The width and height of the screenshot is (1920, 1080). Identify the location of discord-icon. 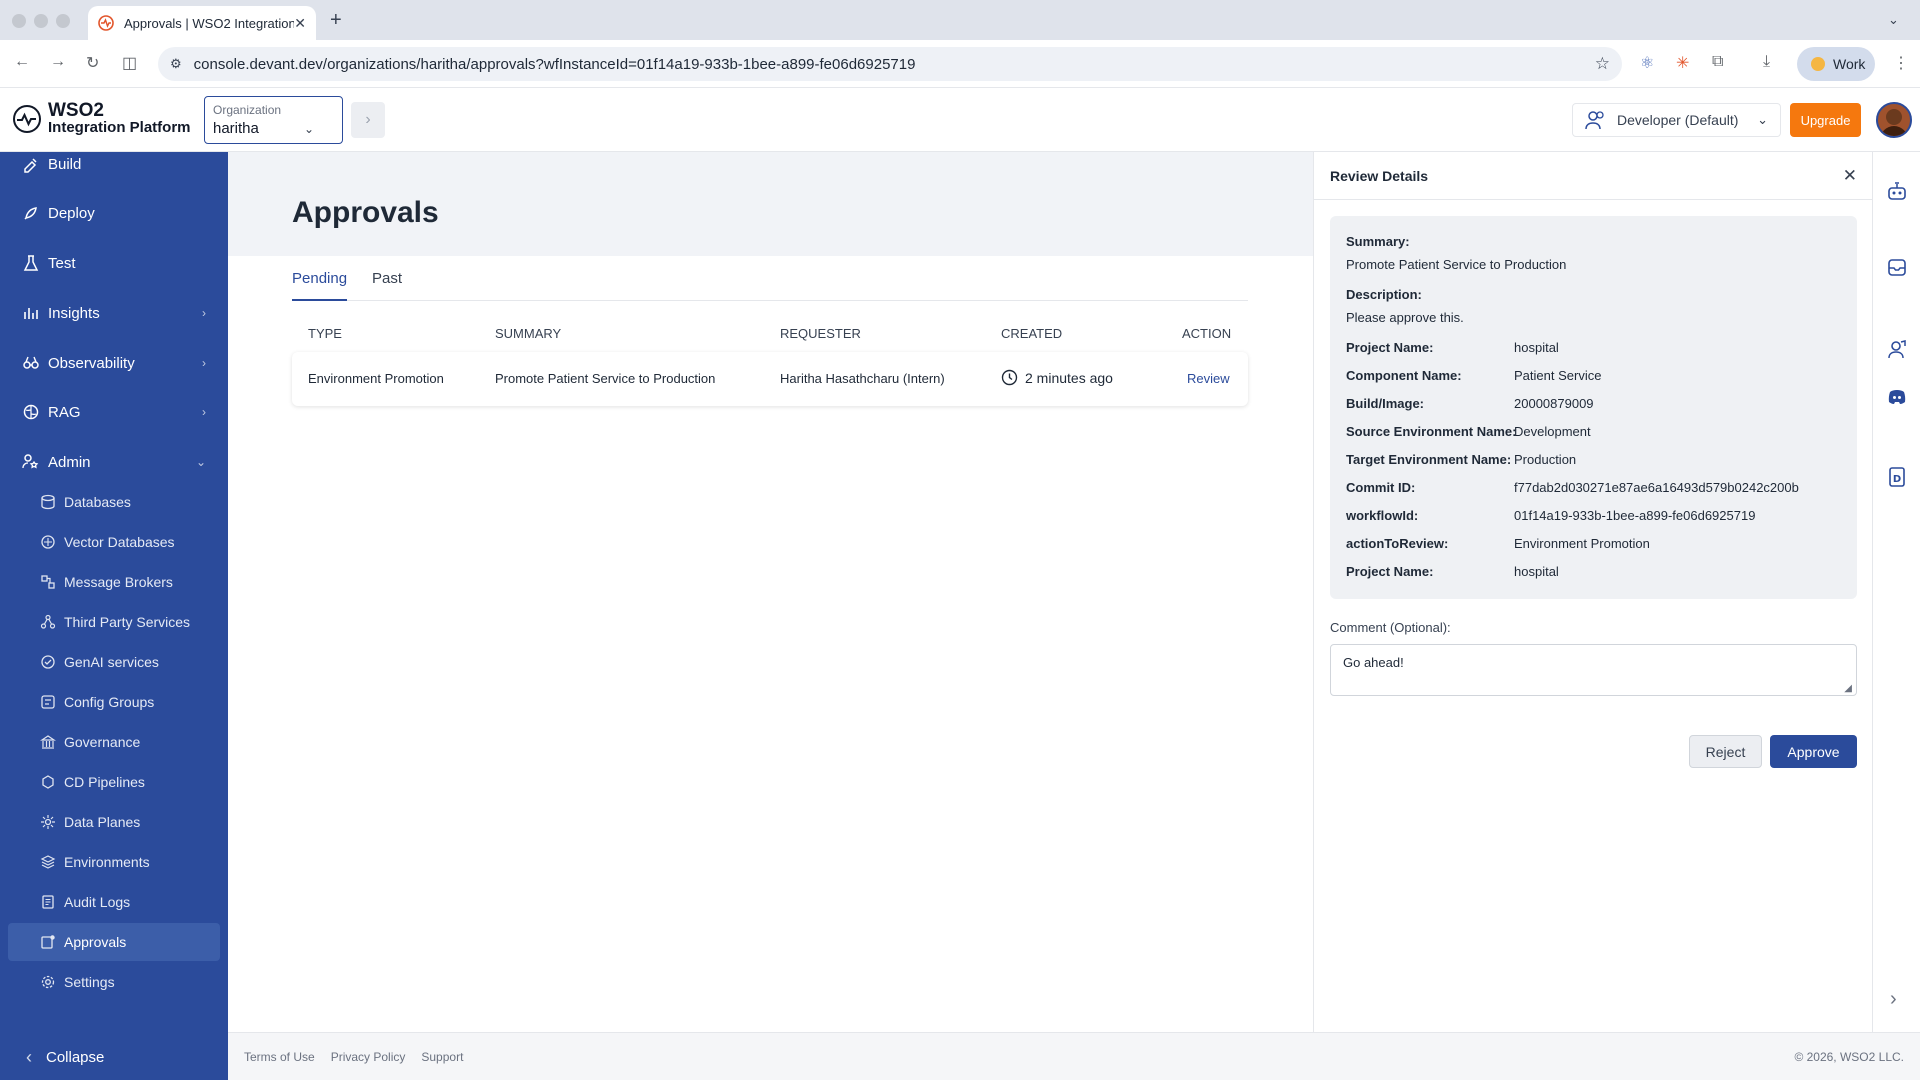
(1897, 397).